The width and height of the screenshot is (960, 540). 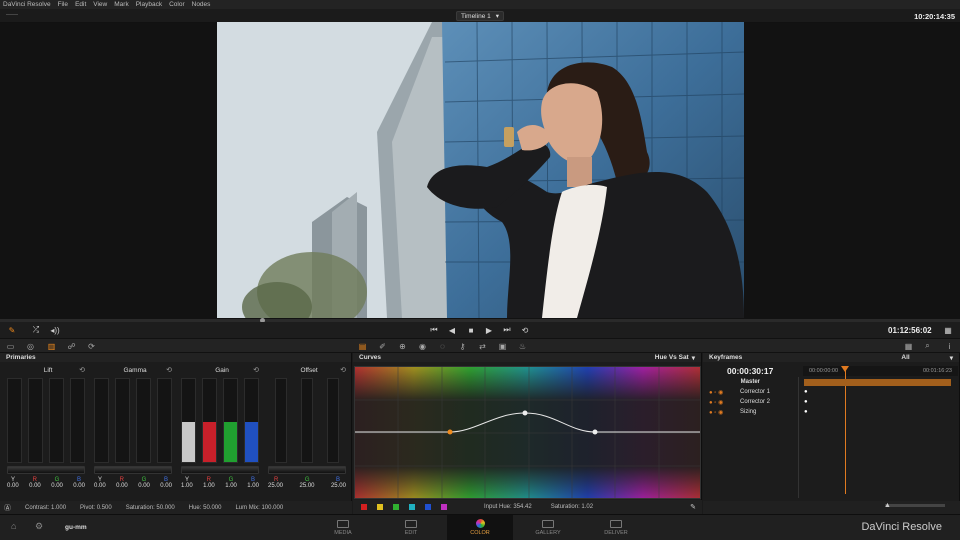 I want to click on gamma-master-slider, so click(x=133, y=470).